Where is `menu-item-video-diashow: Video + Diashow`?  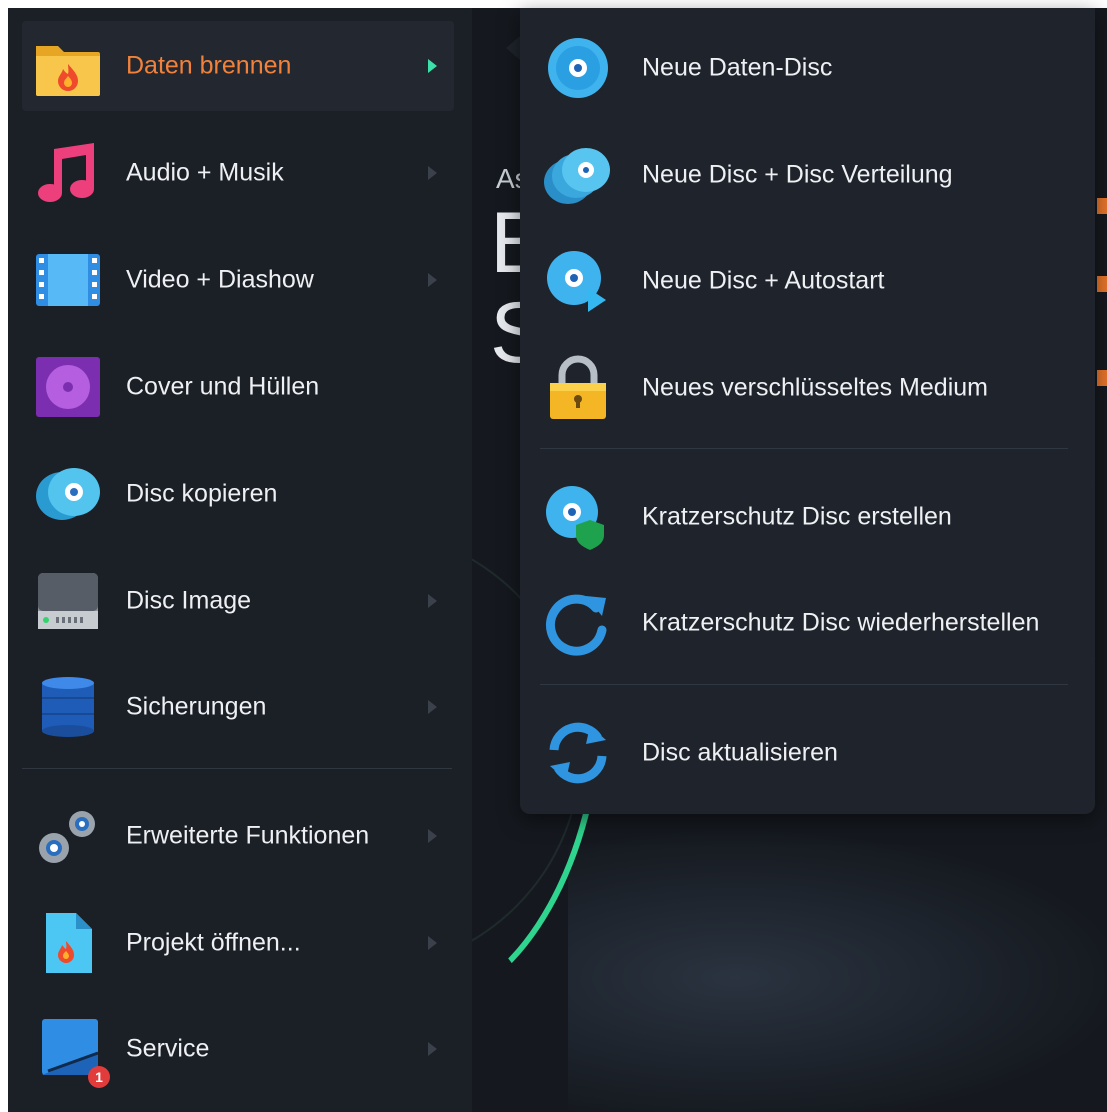 menu-item-video-diashow: Video + Diashow is located at coordinates (238, 280).